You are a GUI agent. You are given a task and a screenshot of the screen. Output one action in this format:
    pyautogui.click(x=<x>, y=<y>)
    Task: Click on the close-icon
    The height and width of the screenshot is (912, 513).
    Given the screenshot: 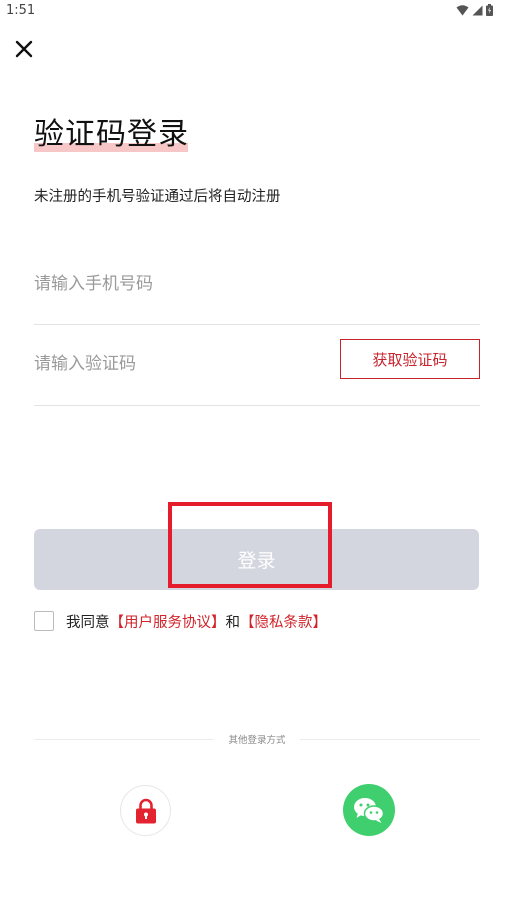 What is the action you would take?
    pyautogui.click(x=24, y=49)
    